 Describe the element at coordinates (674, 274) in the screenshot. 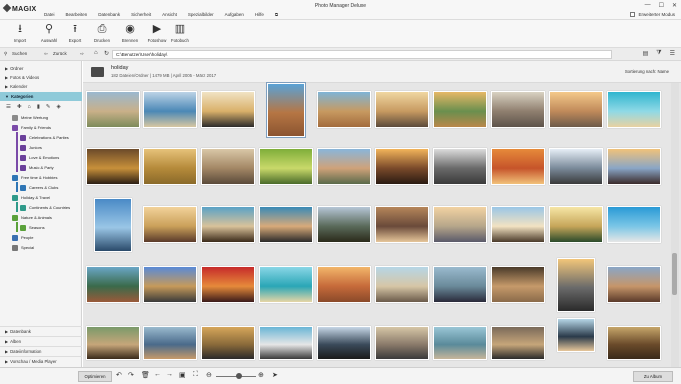

I see `scrollbar-thumb` at that location.